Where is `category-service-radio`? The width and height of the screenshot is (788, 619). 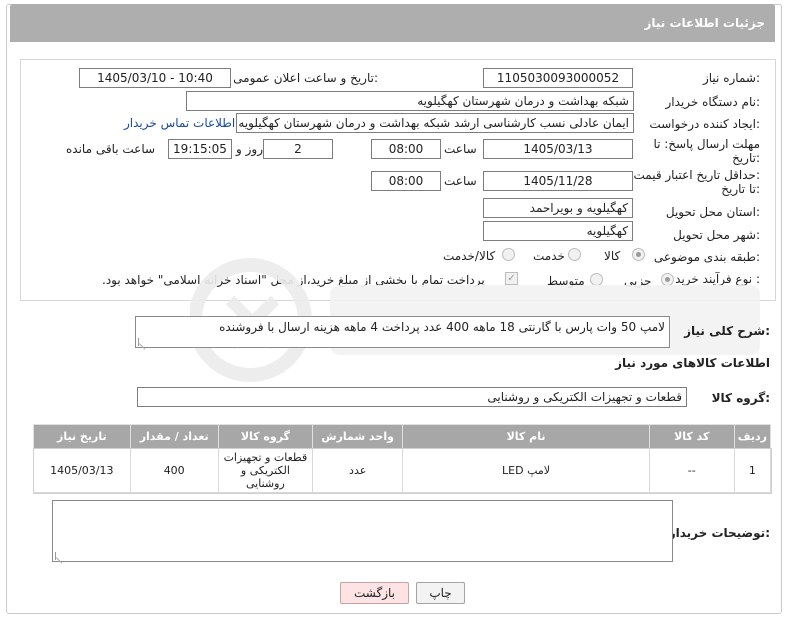
category-service-radio is located at coordinates (574, 254).